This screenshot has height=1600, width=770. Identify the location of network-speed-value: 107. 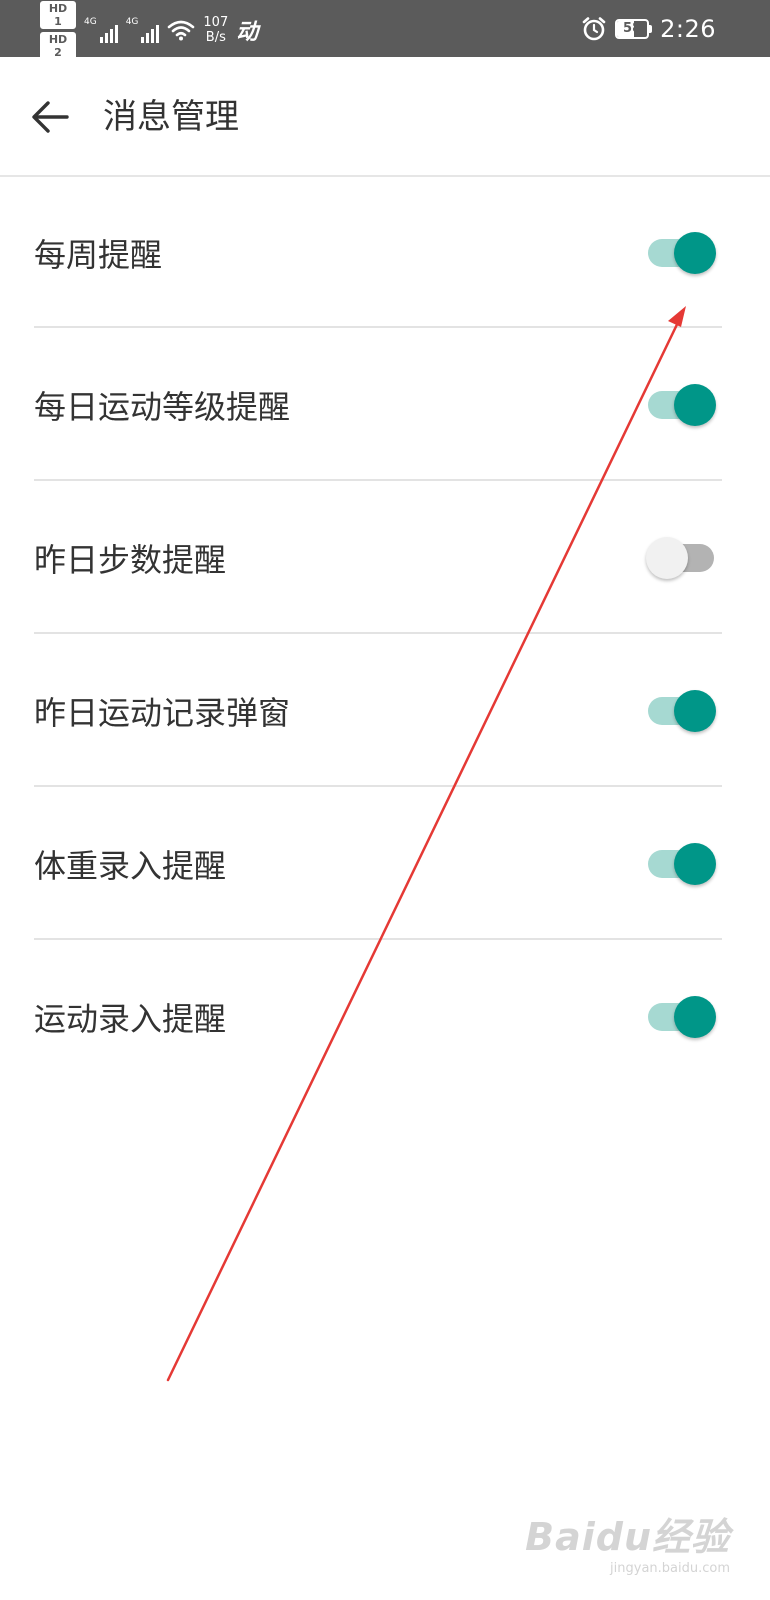
(216, 22).